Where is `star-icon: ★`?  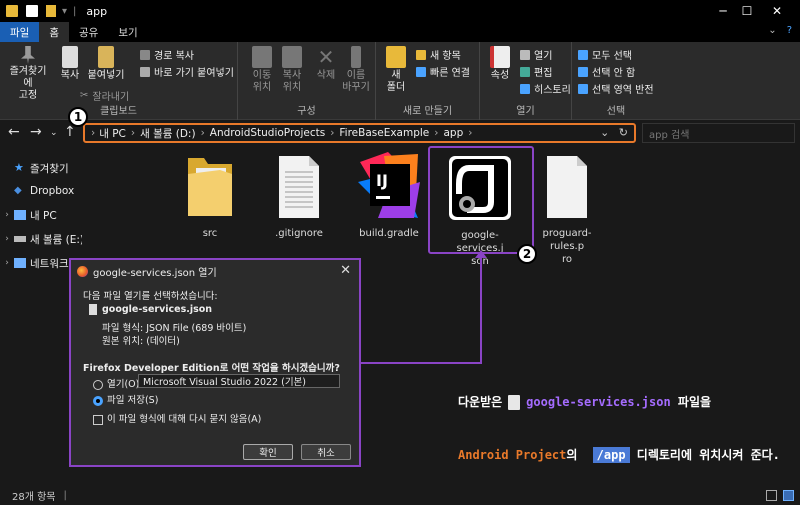
star-icon: ★ is located at coordinates (19, 167).